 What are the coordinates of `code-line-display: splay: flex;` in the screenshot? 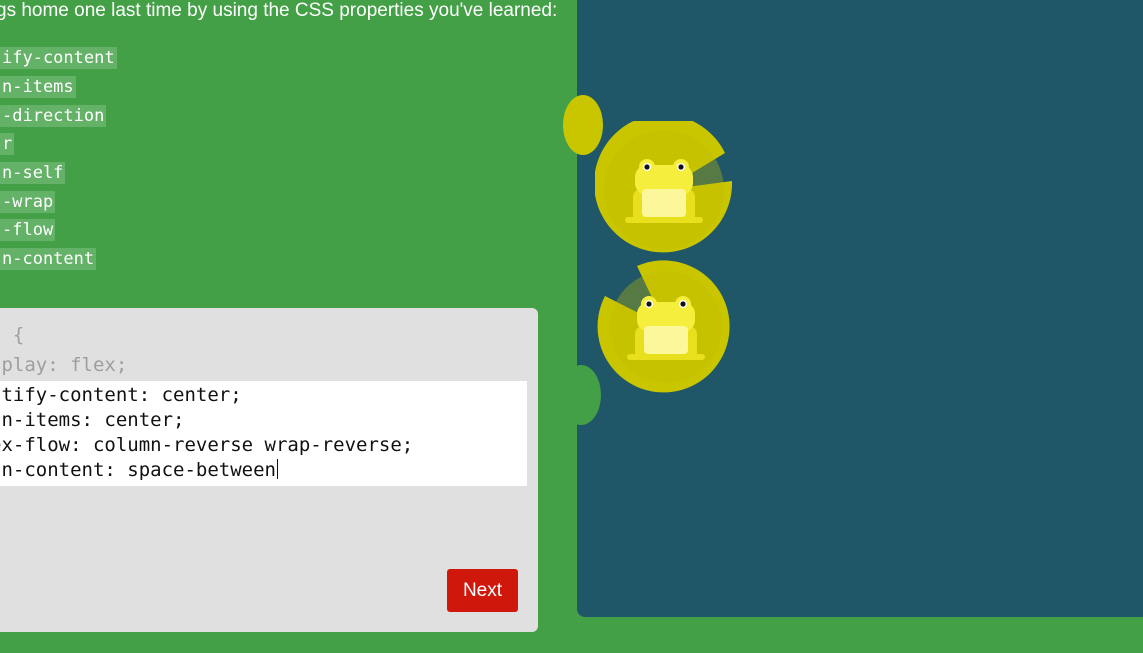 It's located at (64, 365).